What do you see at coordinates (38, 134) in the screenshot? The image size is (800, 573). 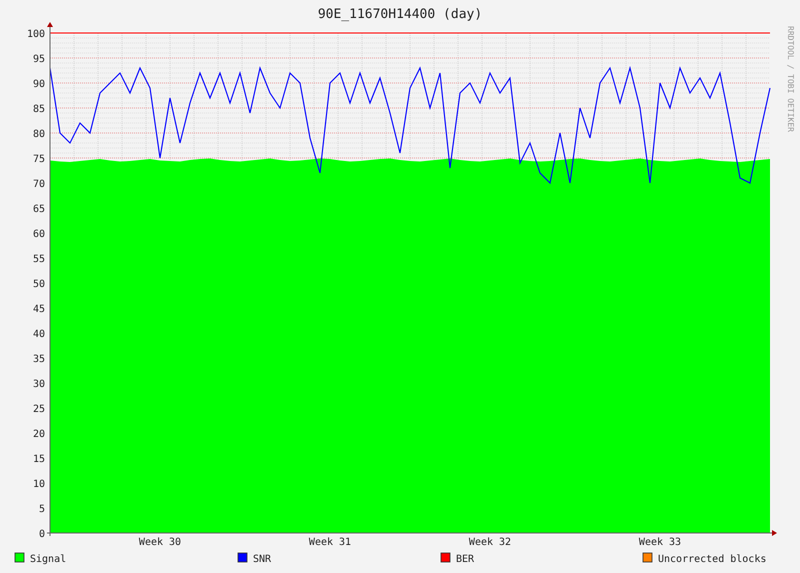 I see `y-tick-label: 80` at bounding box center [38, 134].